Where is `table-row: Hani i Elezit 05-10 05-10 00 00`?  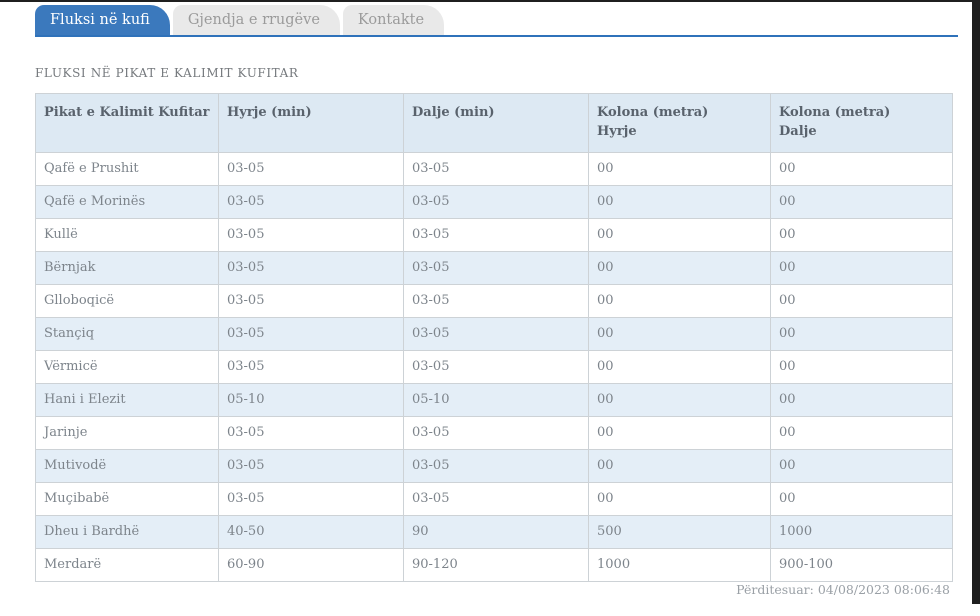 table-row: Hani i Elezit 05-10 05-10 00 00 is located at coordinates (494, 399).